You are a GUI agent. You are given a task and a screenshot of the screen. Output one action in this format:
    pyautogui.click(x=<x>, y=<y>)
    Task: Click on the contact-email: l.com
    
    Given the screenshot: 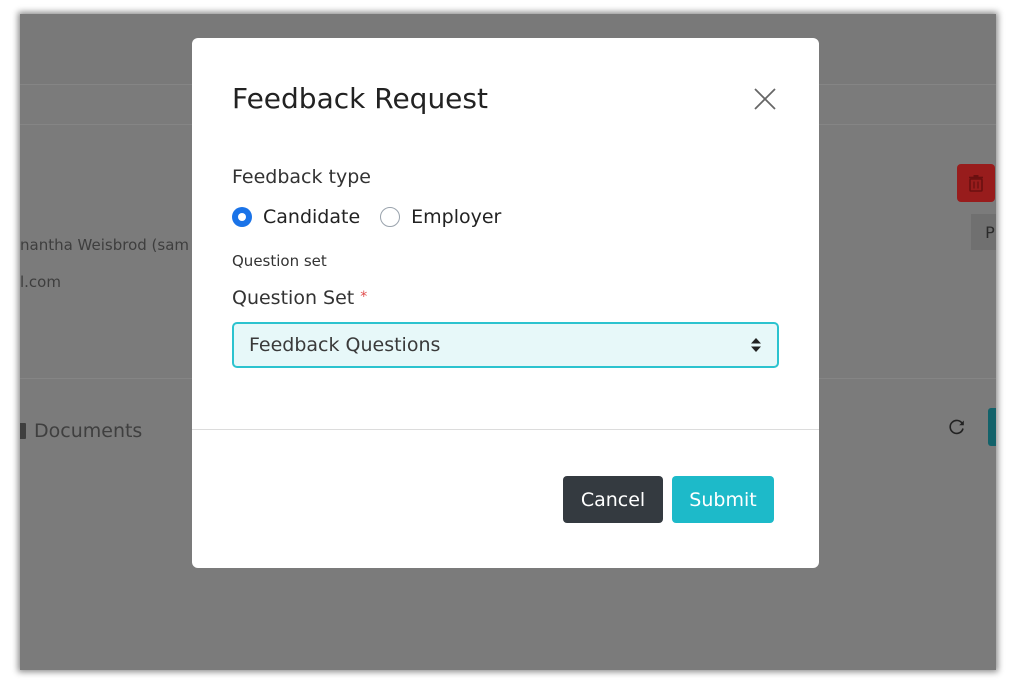 What is the action you would take?
    pyautogui.click(x=40, y=282)
    